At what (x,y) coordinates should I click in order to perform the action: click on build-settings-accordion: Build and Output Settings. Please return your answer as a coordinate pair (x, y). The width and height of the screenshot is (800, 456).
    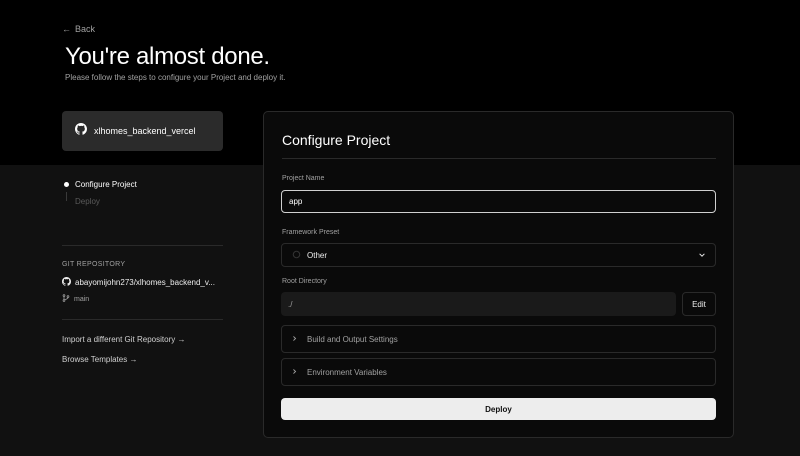
    Looking at the image, I should click on (498, 339).